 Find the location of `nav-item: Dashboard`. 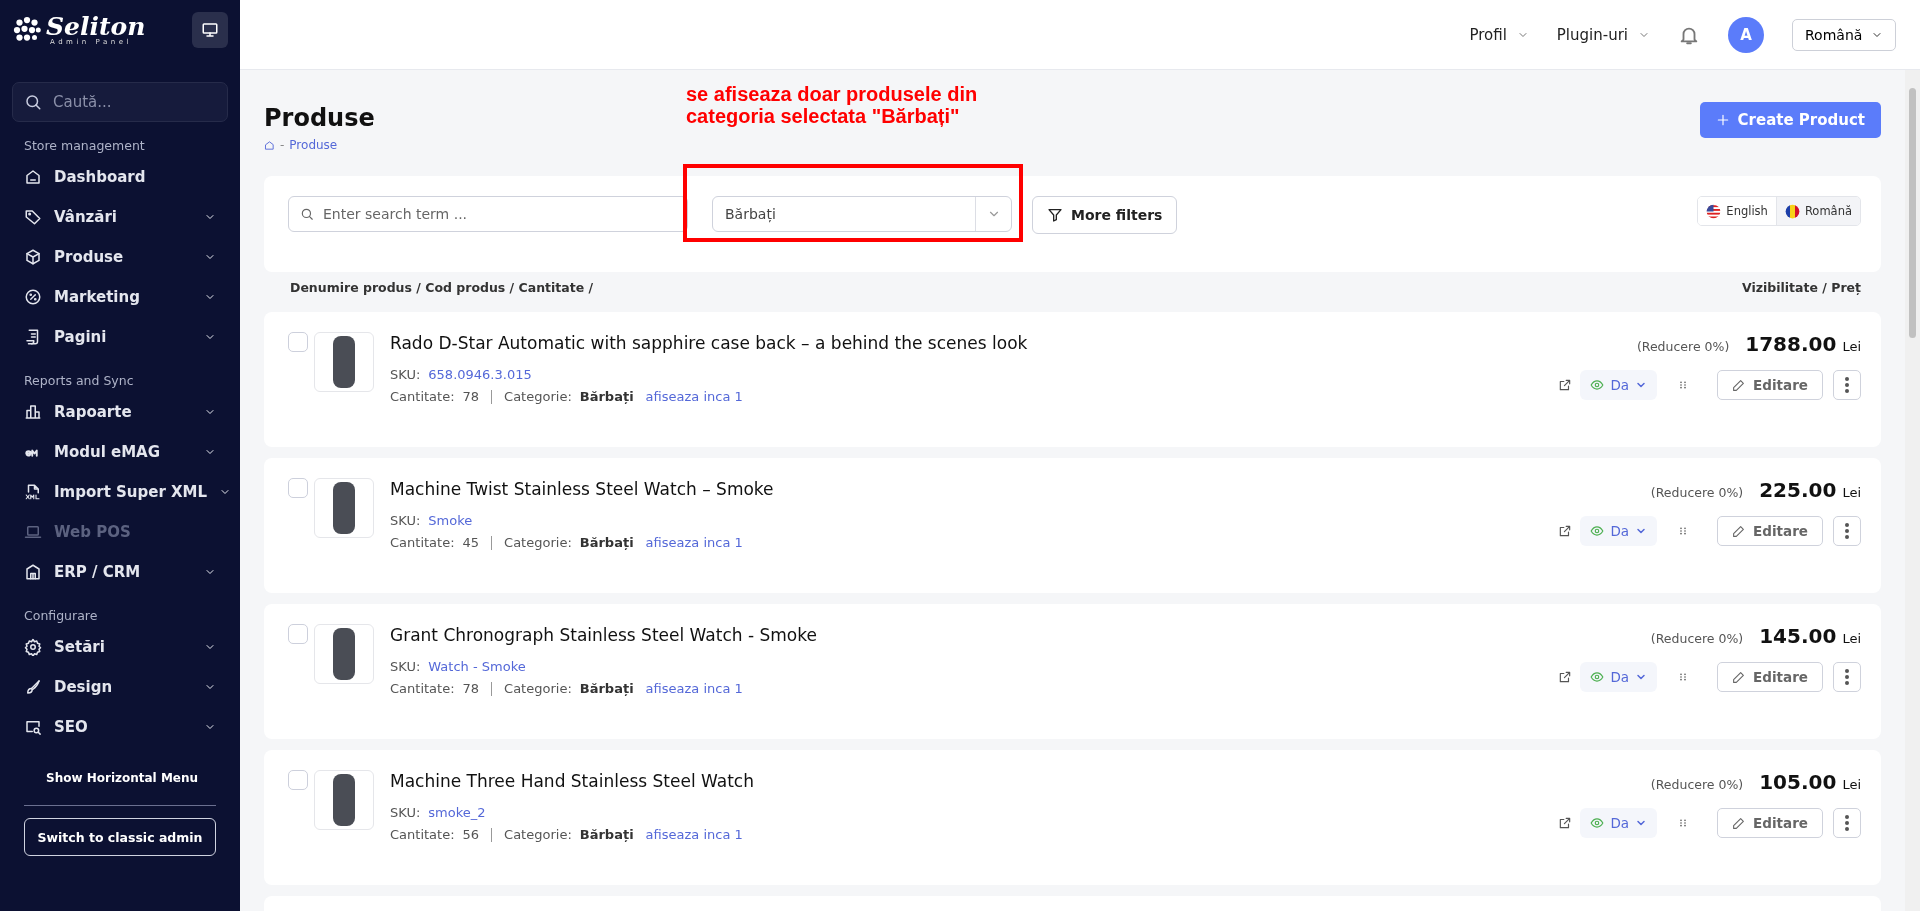

nav-item: Dashboard is located at coordinates (120, 177).